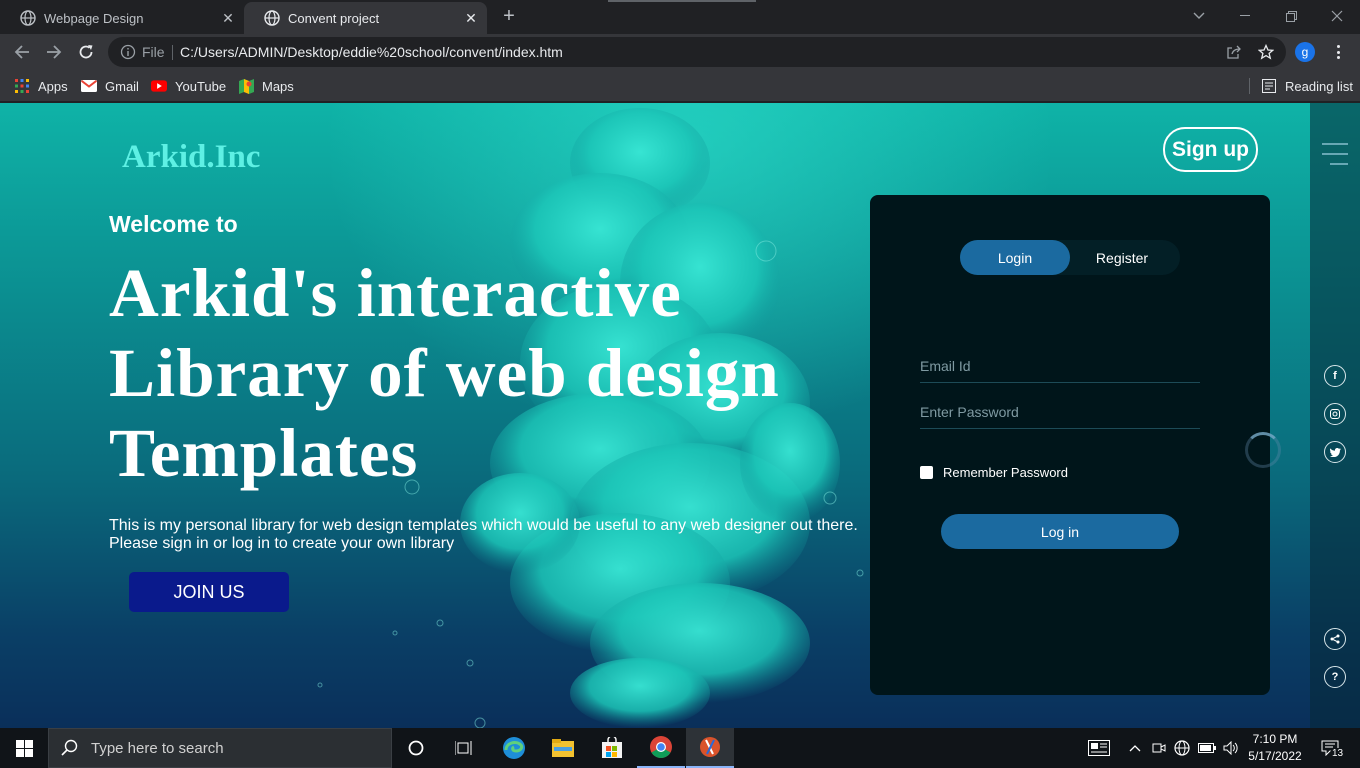 The height and width of the screenshot is (768, 1360). I want to click on windows-logo-icon, so click(24, 748).